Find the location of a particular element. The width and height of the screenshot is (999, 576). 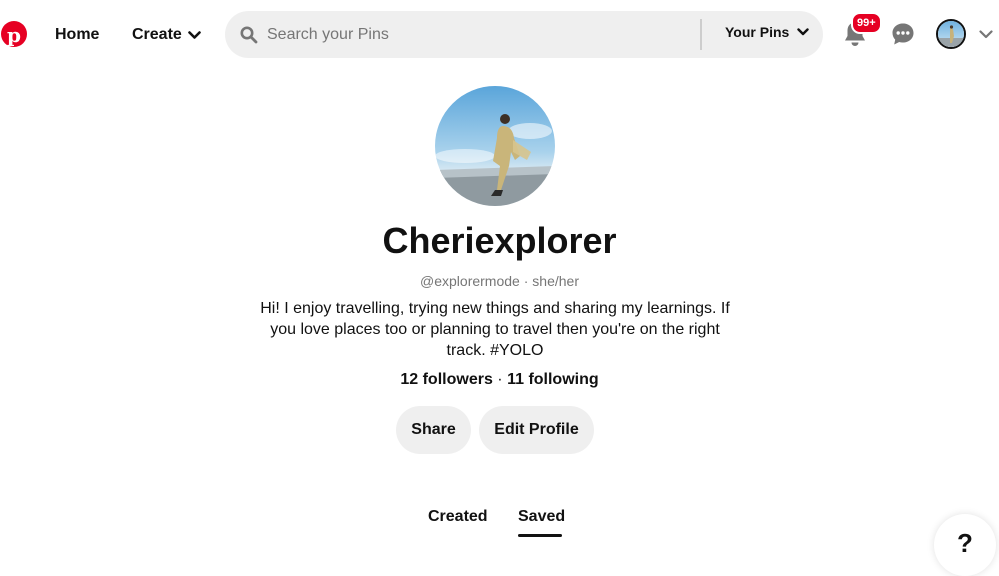

top-navigation-bar: p Home Create Your Pins 99+ is located at coordinates (499, 35).